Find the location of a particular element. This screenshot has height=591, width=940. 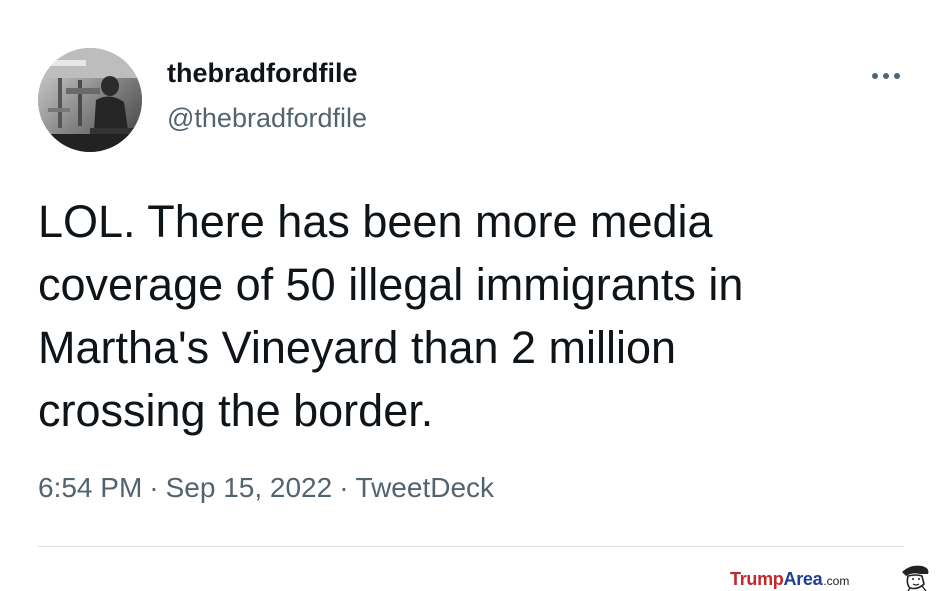

tweet-source: TweetDeck is located at coordinates (425, 487).